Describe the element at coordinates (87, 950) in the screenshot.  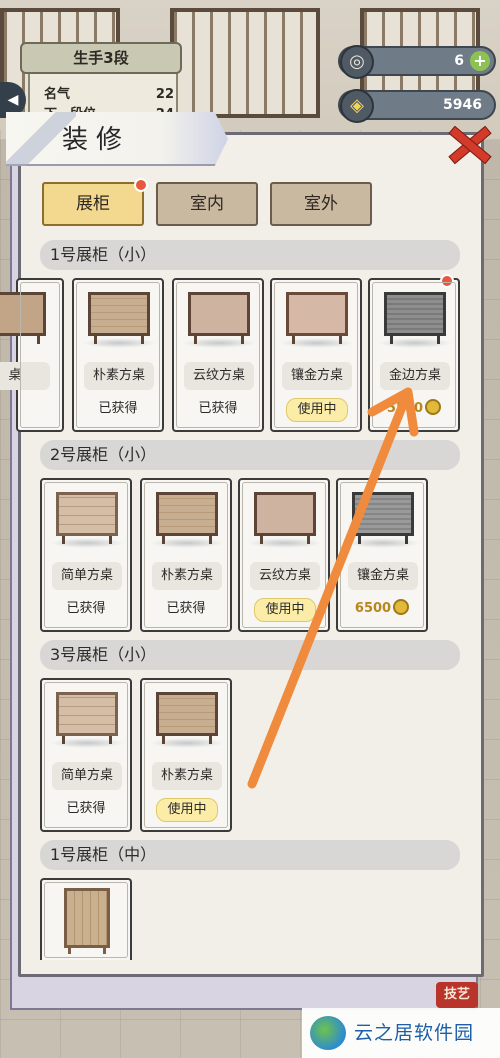
I see `cabinet-legs` at that location.